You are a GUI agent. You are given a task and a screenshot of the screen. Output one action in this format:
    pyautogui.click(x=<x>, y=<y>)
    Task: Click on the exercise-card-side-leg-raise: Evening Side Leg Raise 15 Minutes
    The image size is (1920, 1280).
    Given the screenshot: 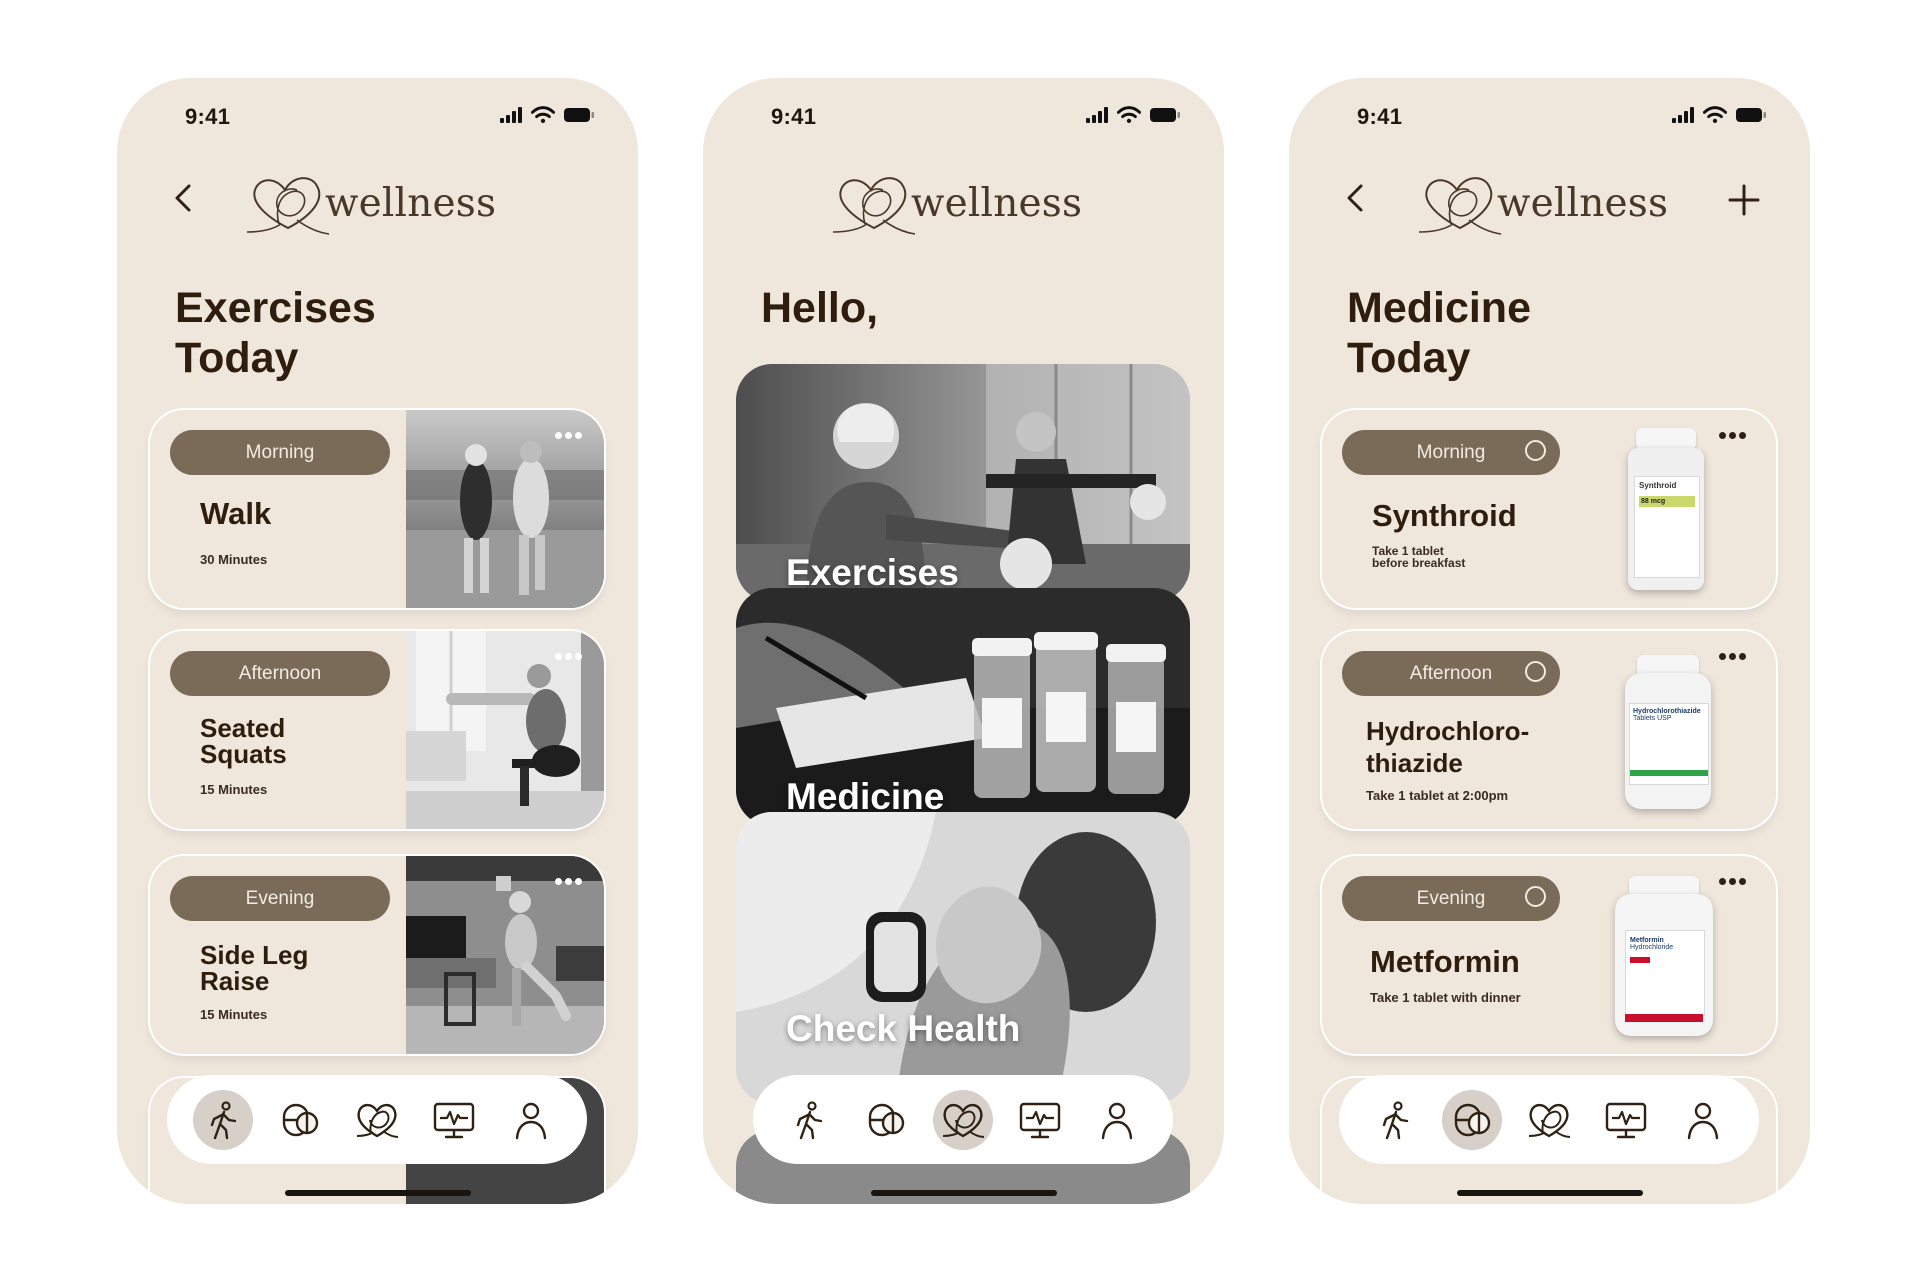 What is the action you would take?
    pyautogui.click(x=377, y=955)
    